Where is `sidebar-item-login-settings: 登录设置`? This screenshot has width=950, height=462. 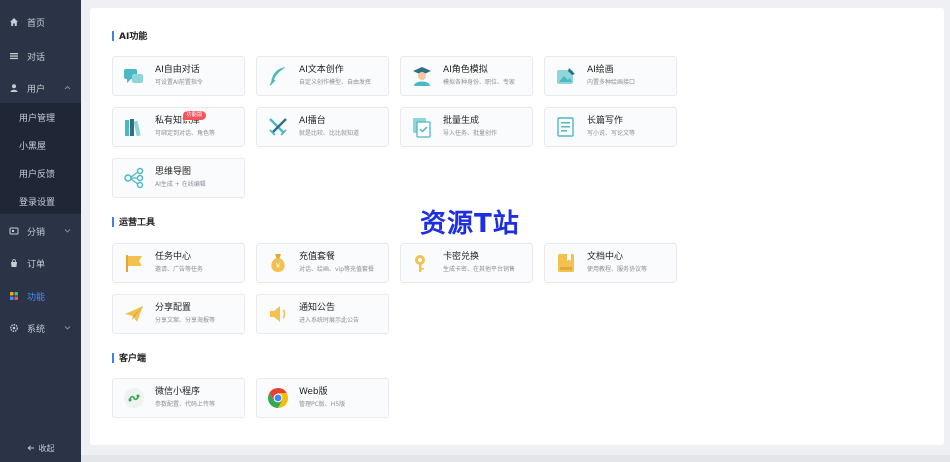 sidebar-item-login-settings: 登录设置 is located at coordinates (40, 201).